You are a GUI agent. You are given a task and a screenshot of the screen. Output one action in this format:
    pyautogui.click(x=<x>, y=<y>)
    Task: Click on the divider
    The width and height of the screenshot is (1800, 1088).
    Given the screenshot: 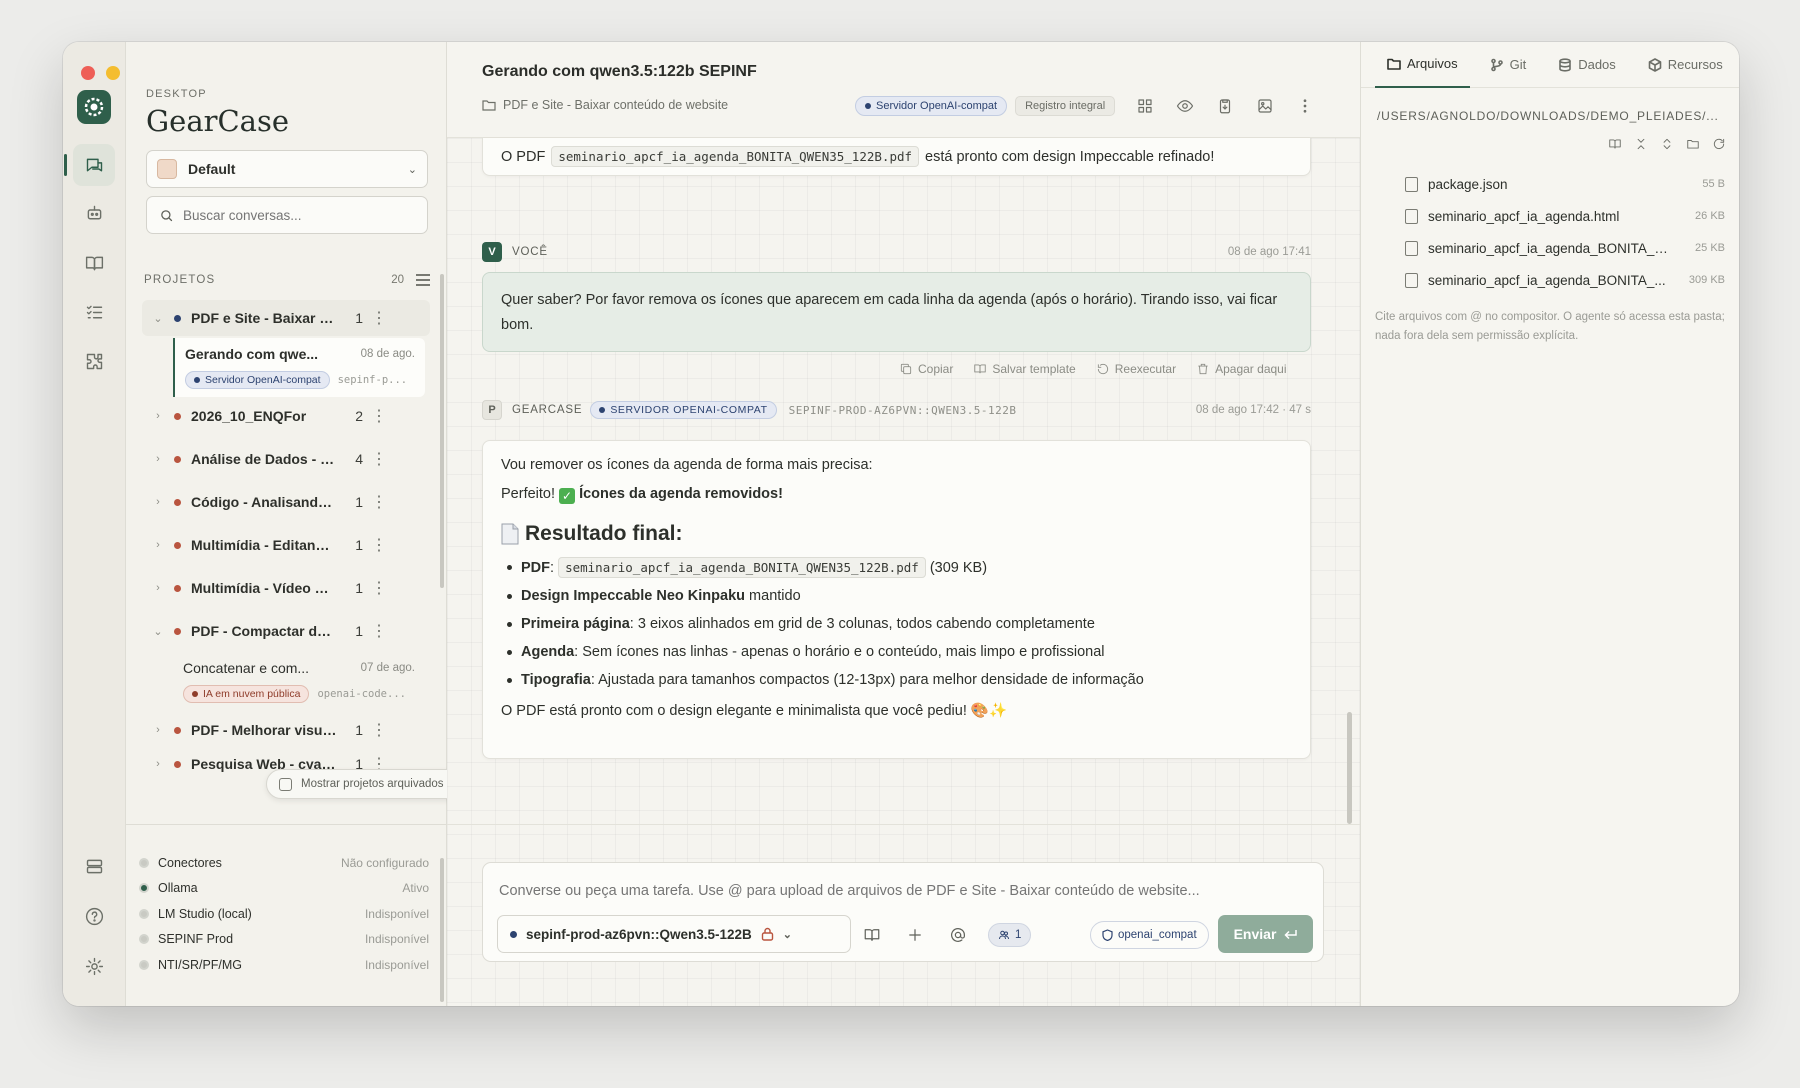 What is the action you would take?
    pyautogui.click(x=286, y=824)
    